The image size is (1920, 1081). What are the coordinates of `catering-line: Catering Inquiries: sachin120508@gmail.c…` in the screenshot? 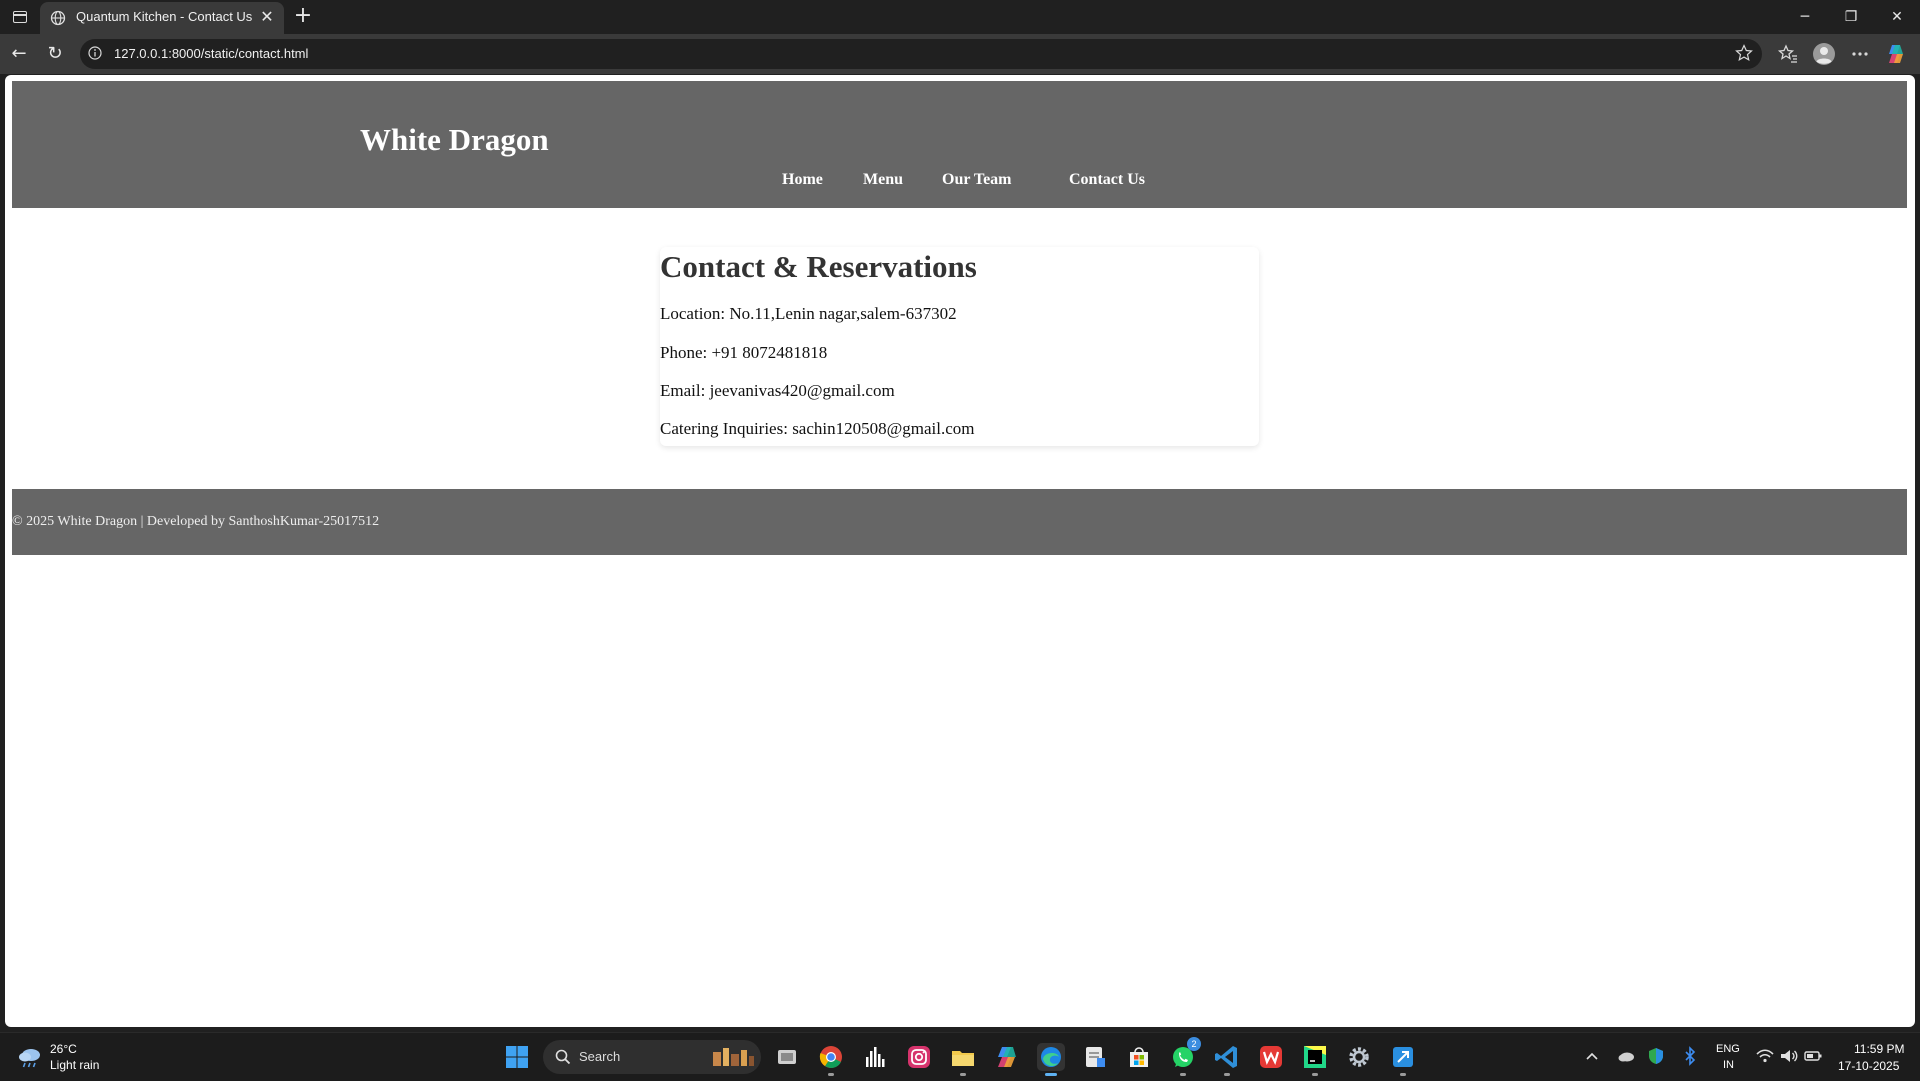 It's located at (817, 428).